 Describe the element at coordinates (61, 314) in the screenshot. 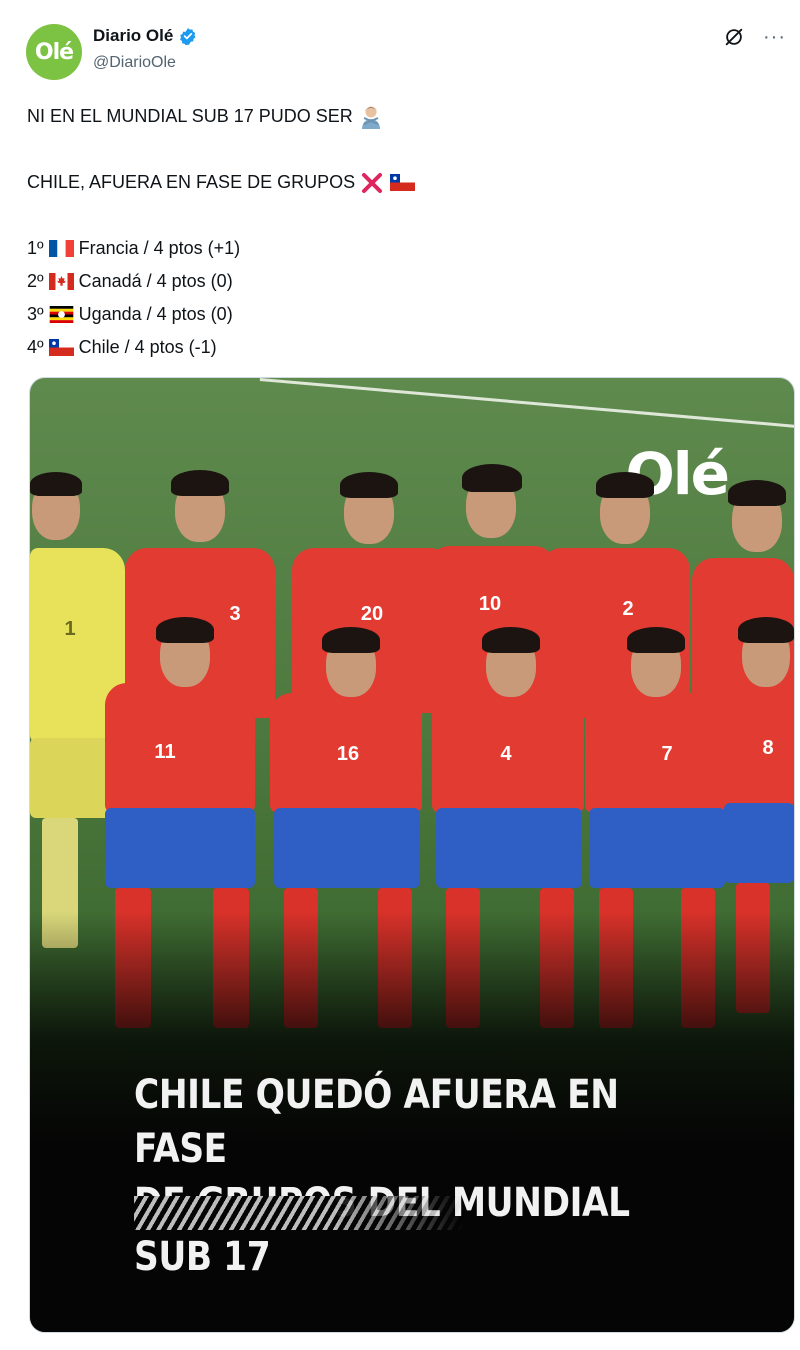

I see `uganda-flag-icon` at that location.